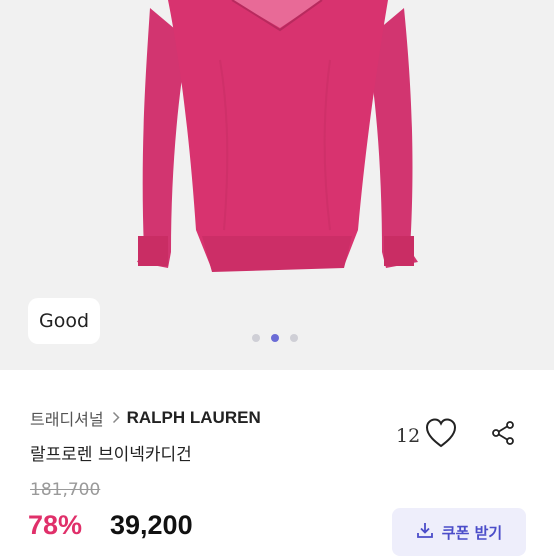 Image resolution: width=554 pixels, height=556 pixels. What do you see at coordinates (151, 525) in the screenshot?
I see `sale-price: 39,200` at bounding box center [151, 525].